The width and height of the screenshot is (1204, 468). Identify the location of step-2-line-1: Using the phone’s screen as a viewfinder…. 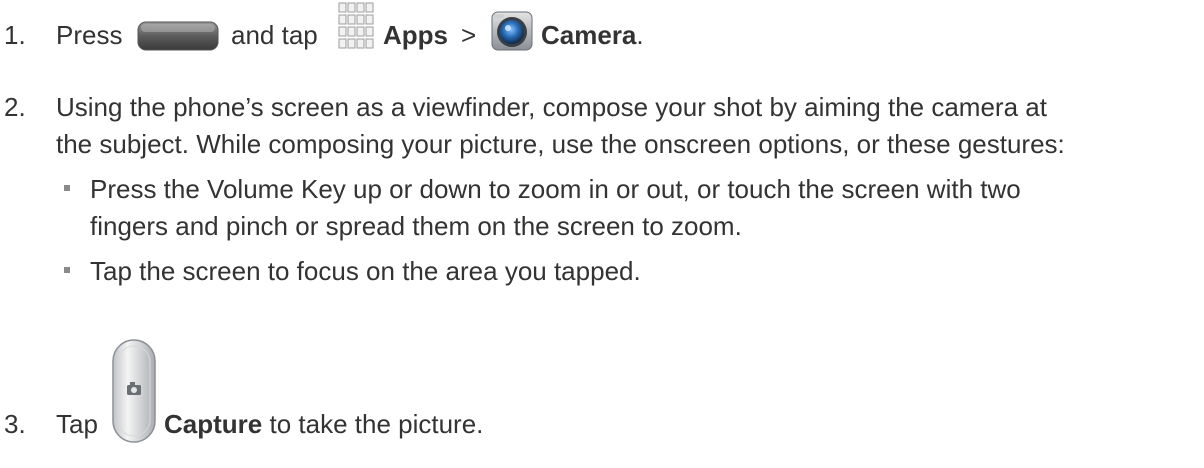
(551, 107).